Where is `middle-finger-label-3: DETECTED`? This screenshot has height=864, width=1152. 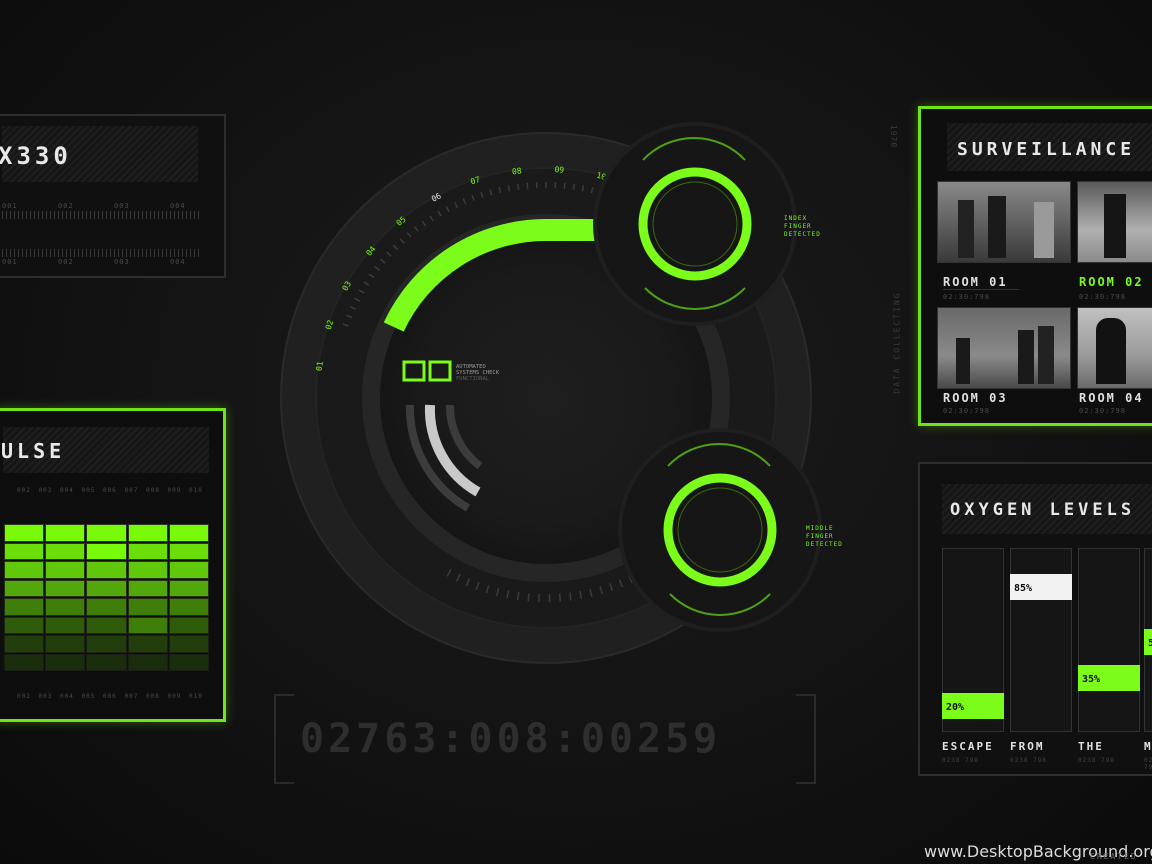
middle-finger-label-3: DETECTED is located at coordinates (824, 544).